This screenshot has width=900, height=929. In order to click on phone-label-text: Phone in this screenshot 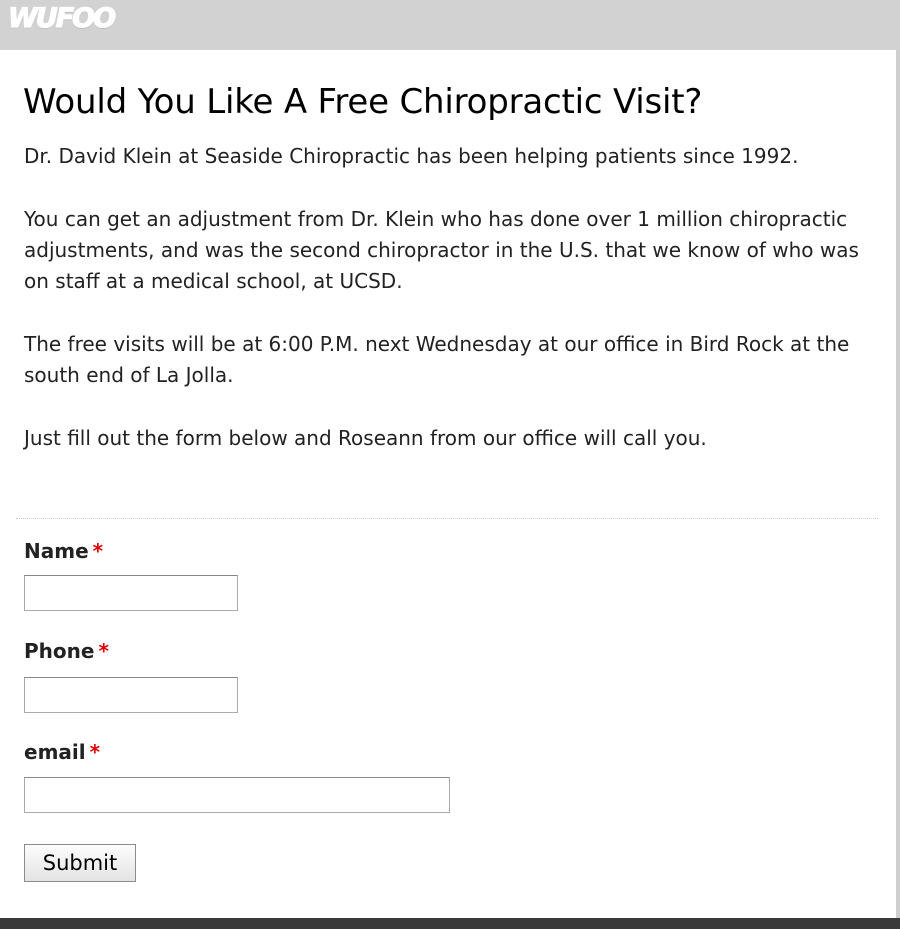, I will do `click(59, 651)`.